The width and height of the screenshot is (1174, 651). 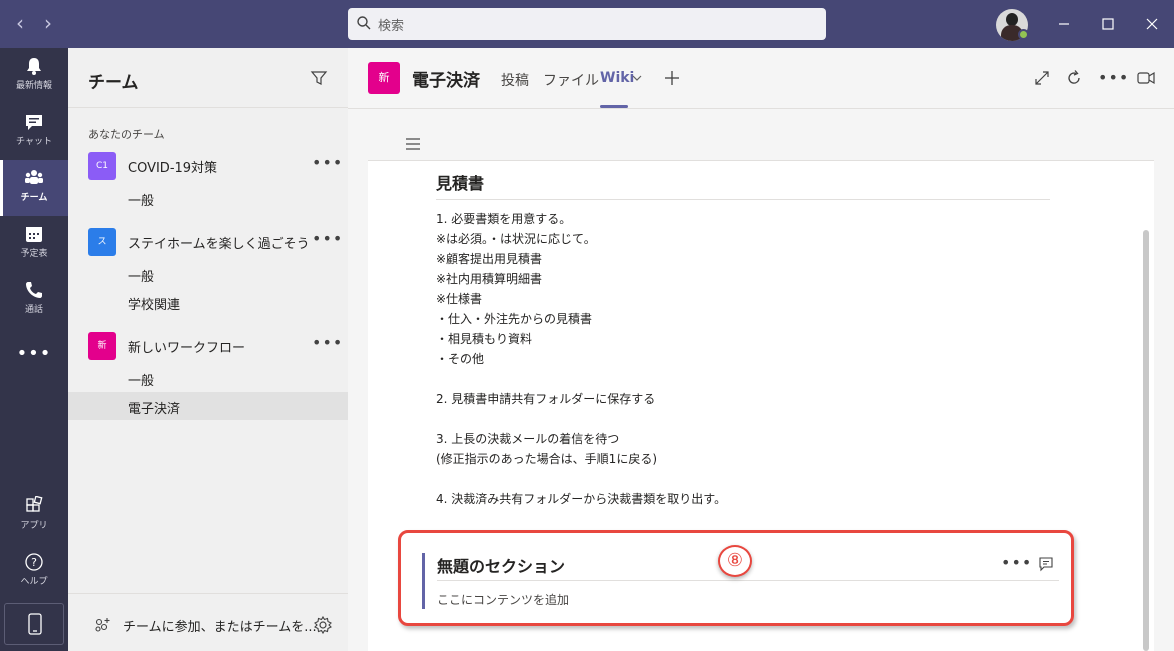 What do you see at coordinates (514, 318) in the screenshot?
I see `wiki-text-line: ・仕入・外注先からの見積書` at bounding box center [514, 318].